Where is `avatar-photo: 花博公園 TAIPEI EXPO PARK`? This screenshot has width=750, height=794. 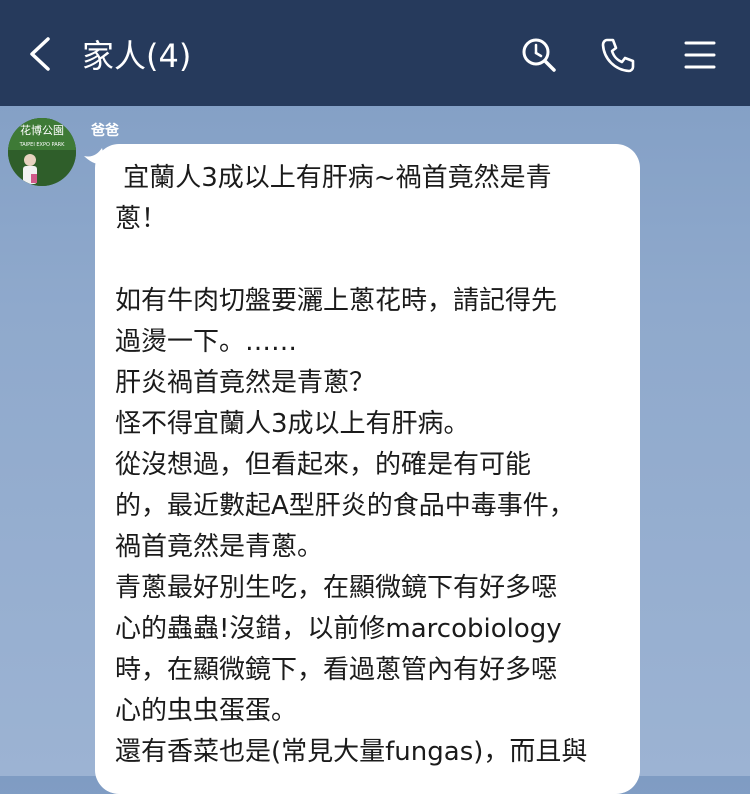 avatar-photo: 花博公園 TAIPEI EXPO PARK is located at coordinates (42, 152).